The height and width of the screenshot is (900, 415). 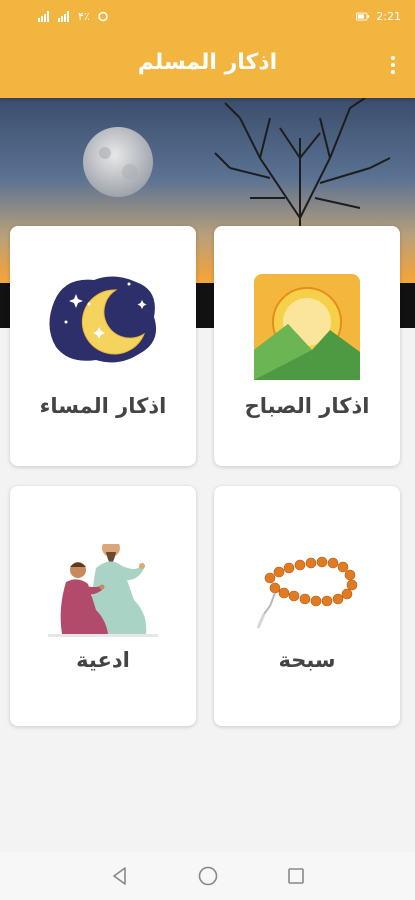 I want to click on app-bar: اذكار المسلم, so click(x=207, y=66).